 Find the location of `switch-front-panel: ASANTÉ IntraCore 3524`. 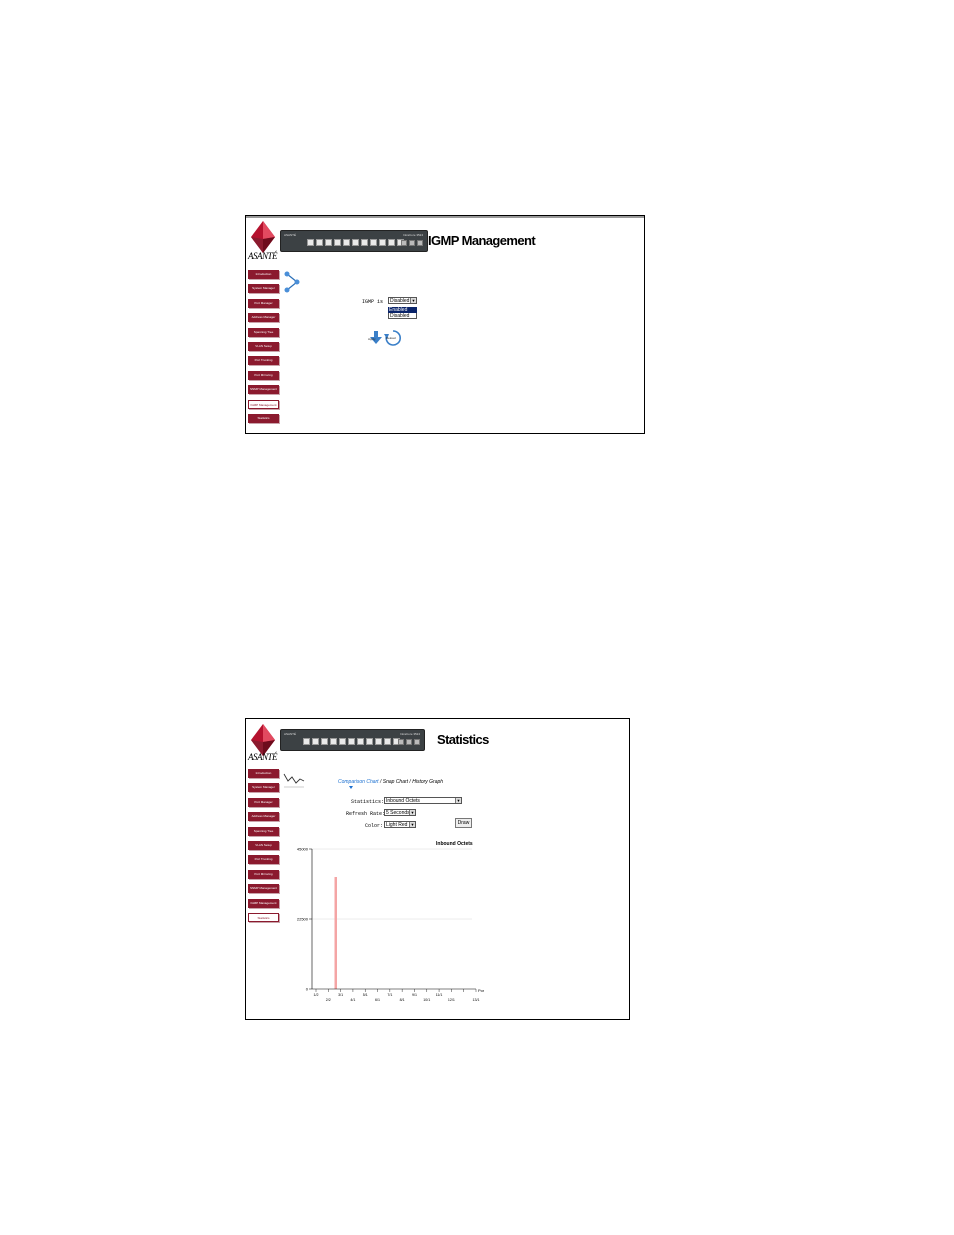

switch-front-panel: ASANTÉ IntraCore 3524 is located at coordinates (354, 241).